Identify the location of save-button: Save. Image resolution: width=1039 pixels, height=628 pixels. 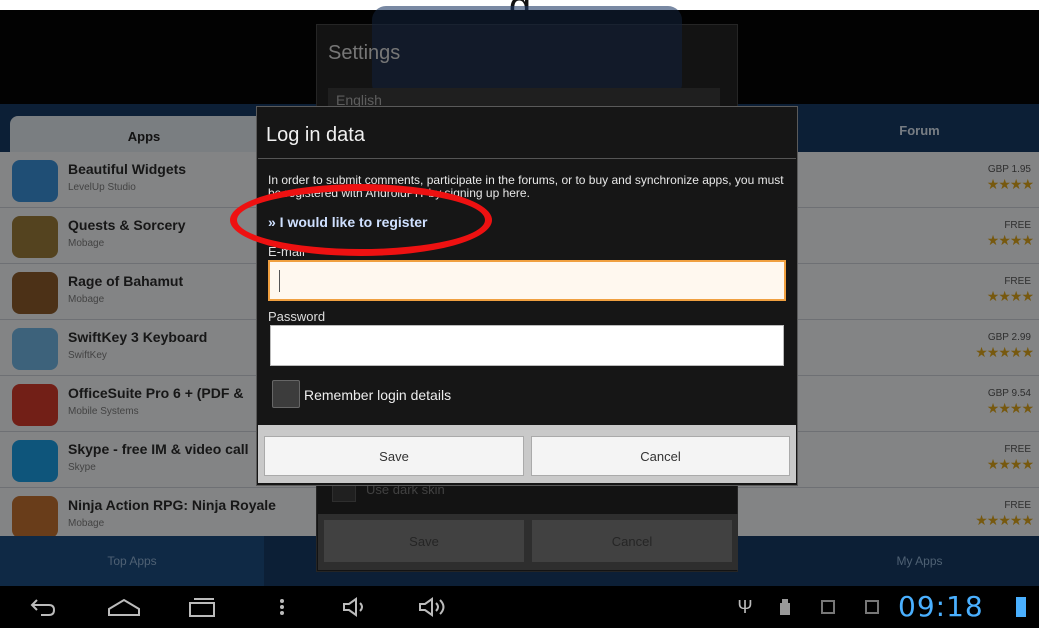
(394, 456).